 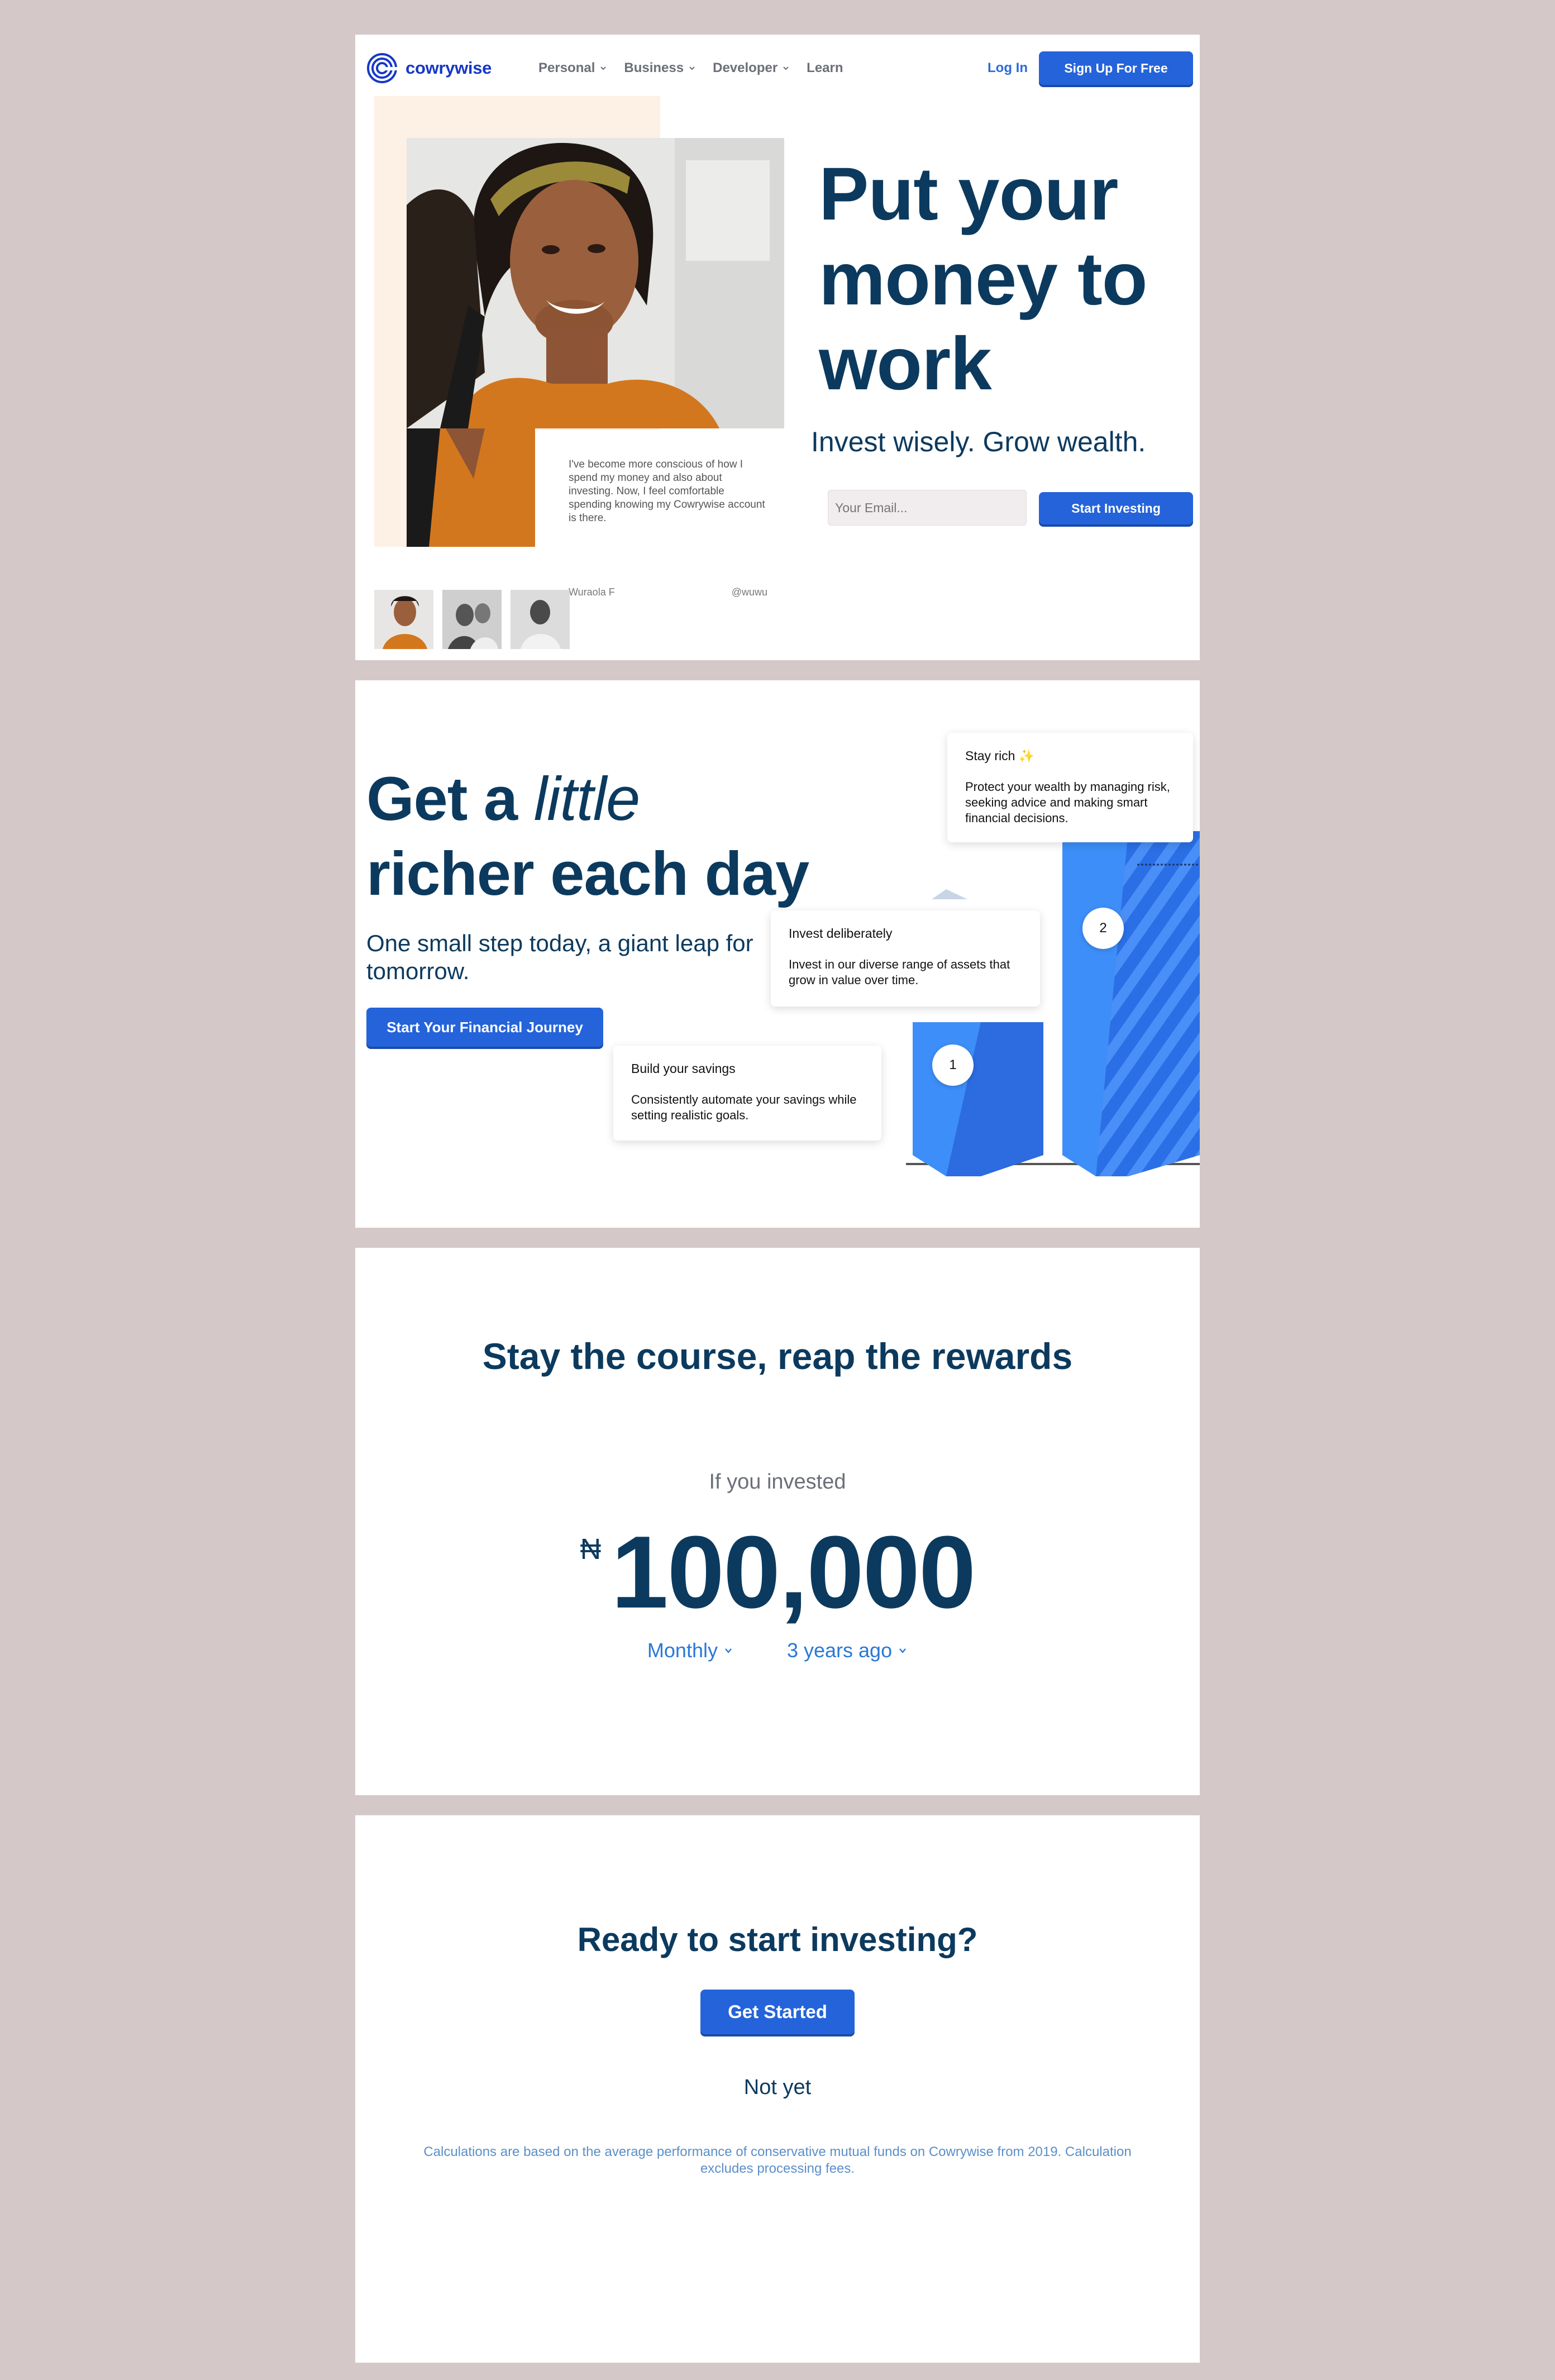 I want to click on nav-item-label: Learn, so click(x=825, y=67).